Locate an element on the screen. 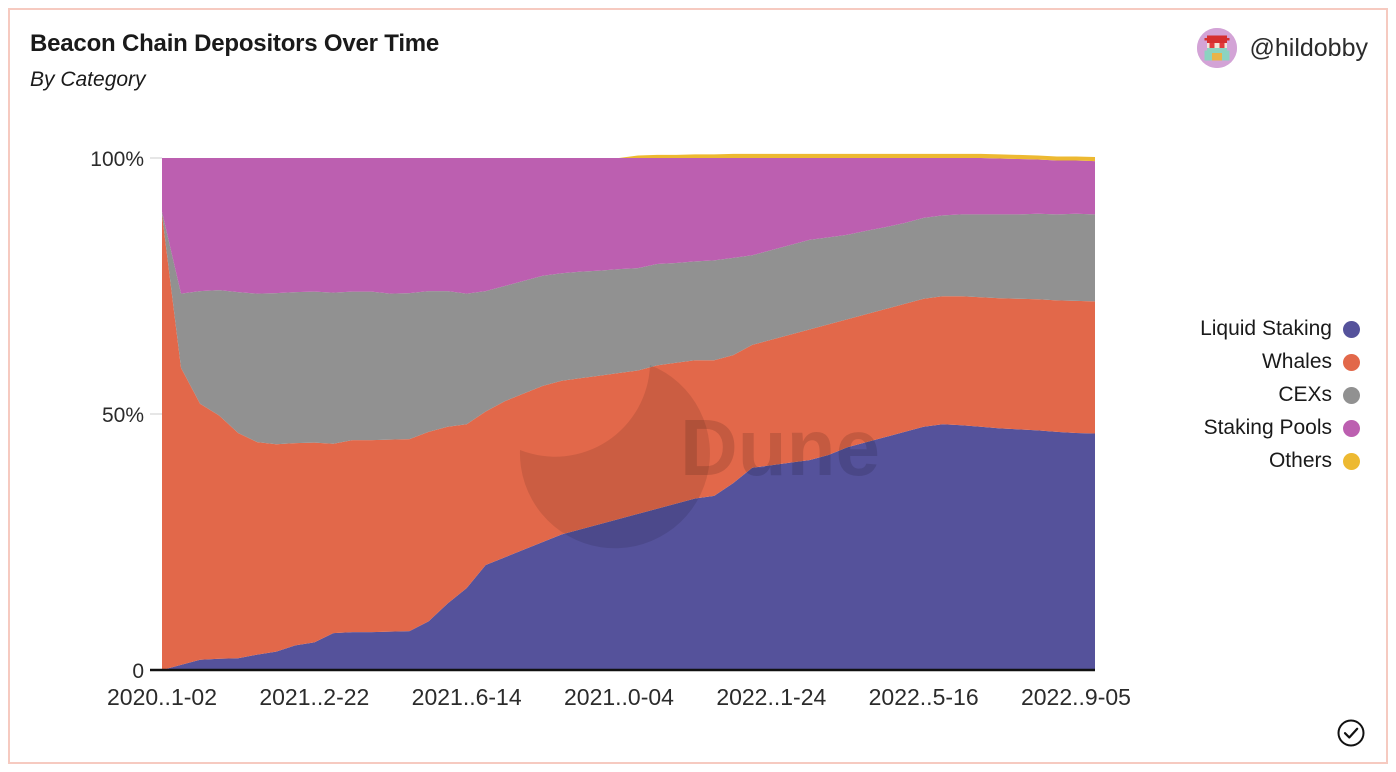 This screenshot has width=1396, height=772. y-tick-label: 50% is located at coordinates (123, 415).